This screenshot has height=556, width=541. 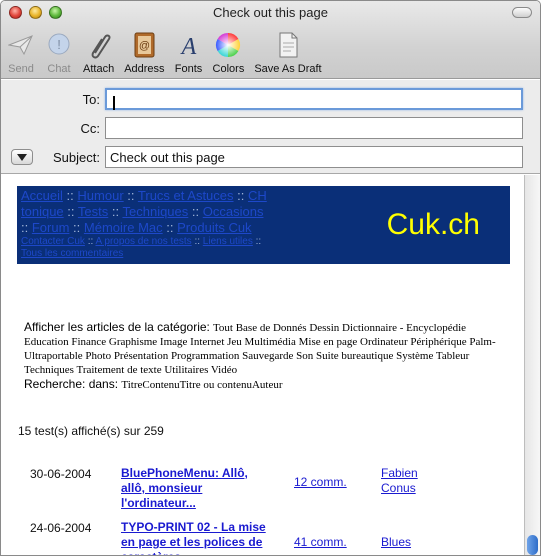 What do you see at coordinates (314, 157) in the screenshot?
I see `subject-field: Check out this page` at bounding box center [314, 157].